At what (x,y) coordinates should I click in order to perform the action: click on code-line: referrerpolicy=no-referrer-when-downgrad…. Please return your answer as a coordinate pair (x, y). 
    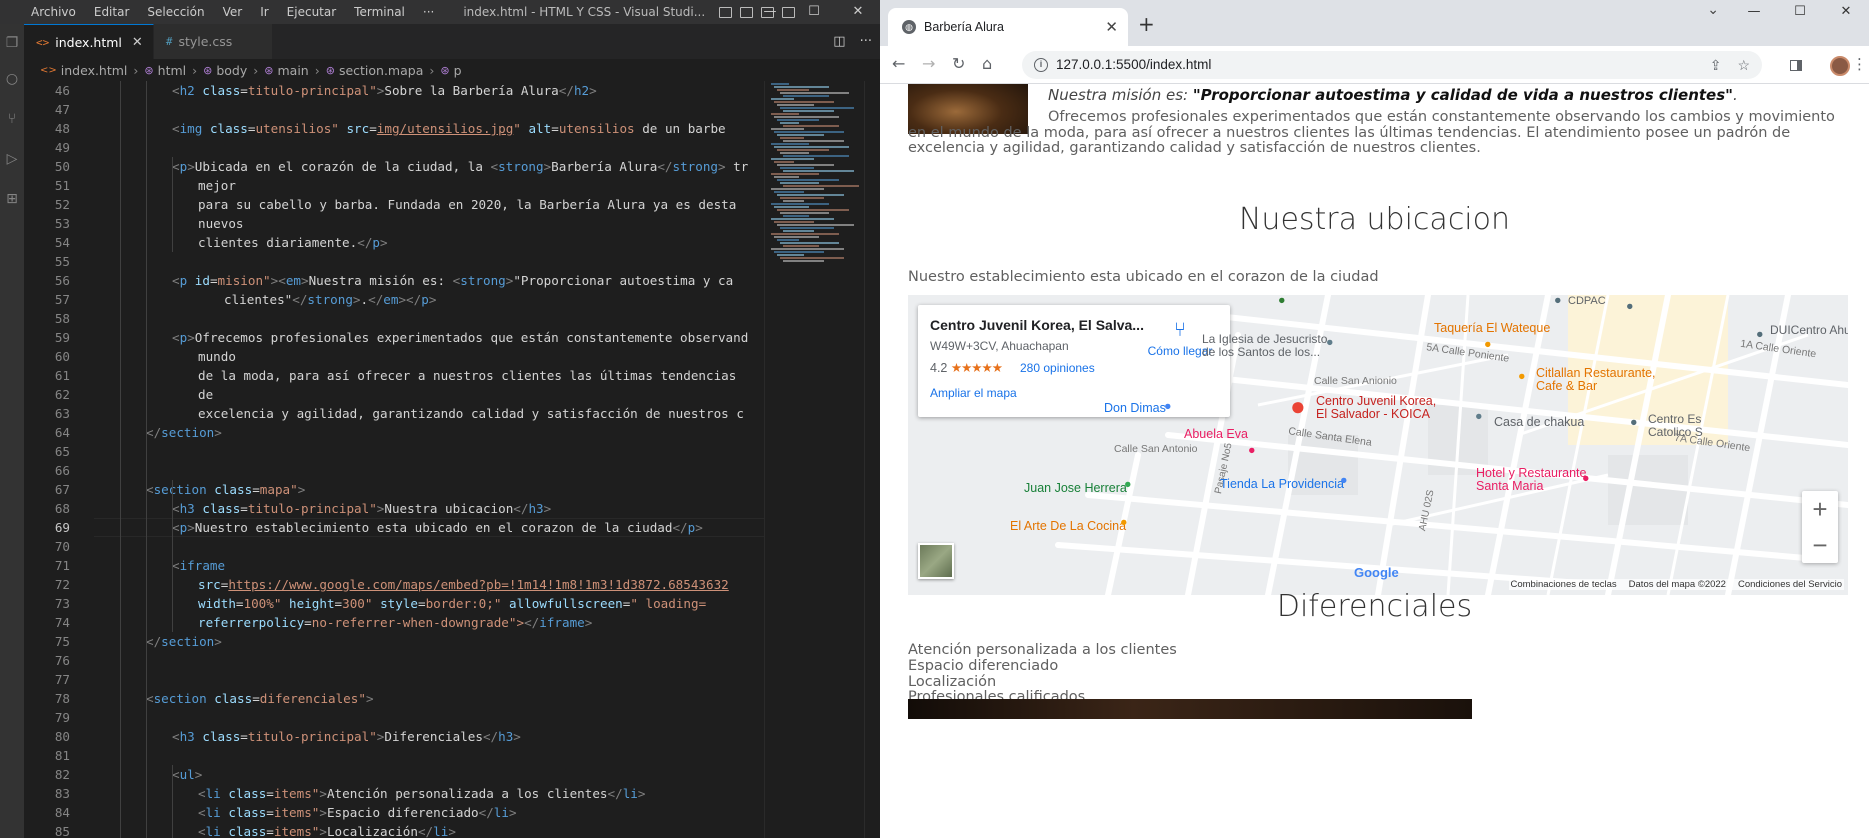
    Looking at the image, I should click on (395, 622).